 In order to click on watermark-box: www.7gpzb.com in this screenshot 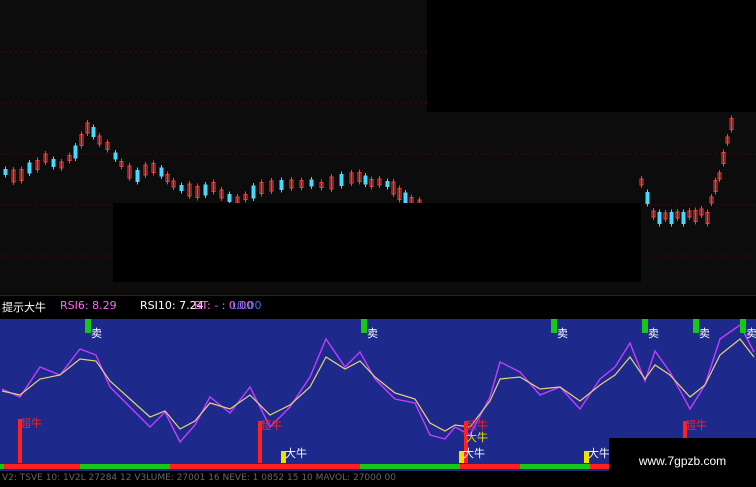, I will do `click(682, 462)`.